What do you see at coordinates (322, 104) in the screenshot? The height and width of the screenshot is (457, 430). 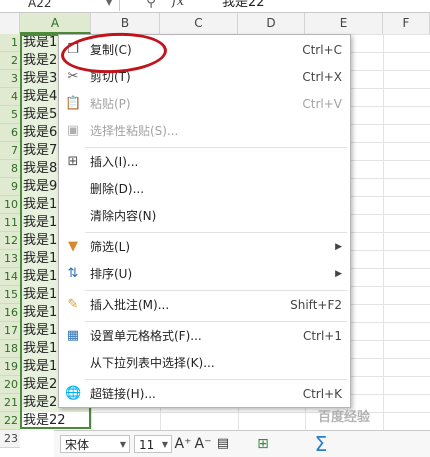 I see `menu-item-shortcut: Ctrl+V` at bounding box center [322, 104].